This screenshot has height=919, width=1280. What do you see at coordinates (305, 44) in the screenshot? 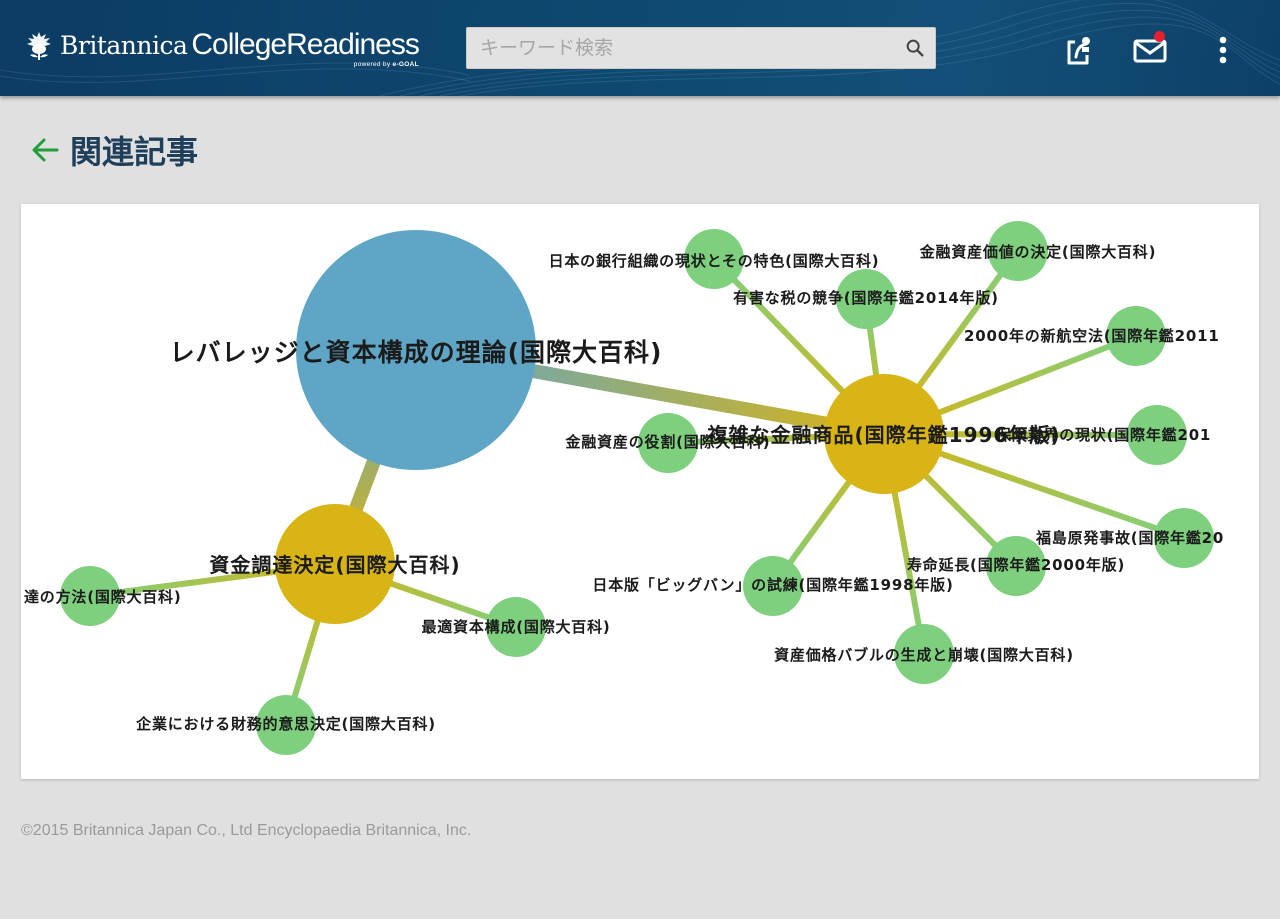
I see `product-name: CollegeReadiness` at bounding box center [305, 44].